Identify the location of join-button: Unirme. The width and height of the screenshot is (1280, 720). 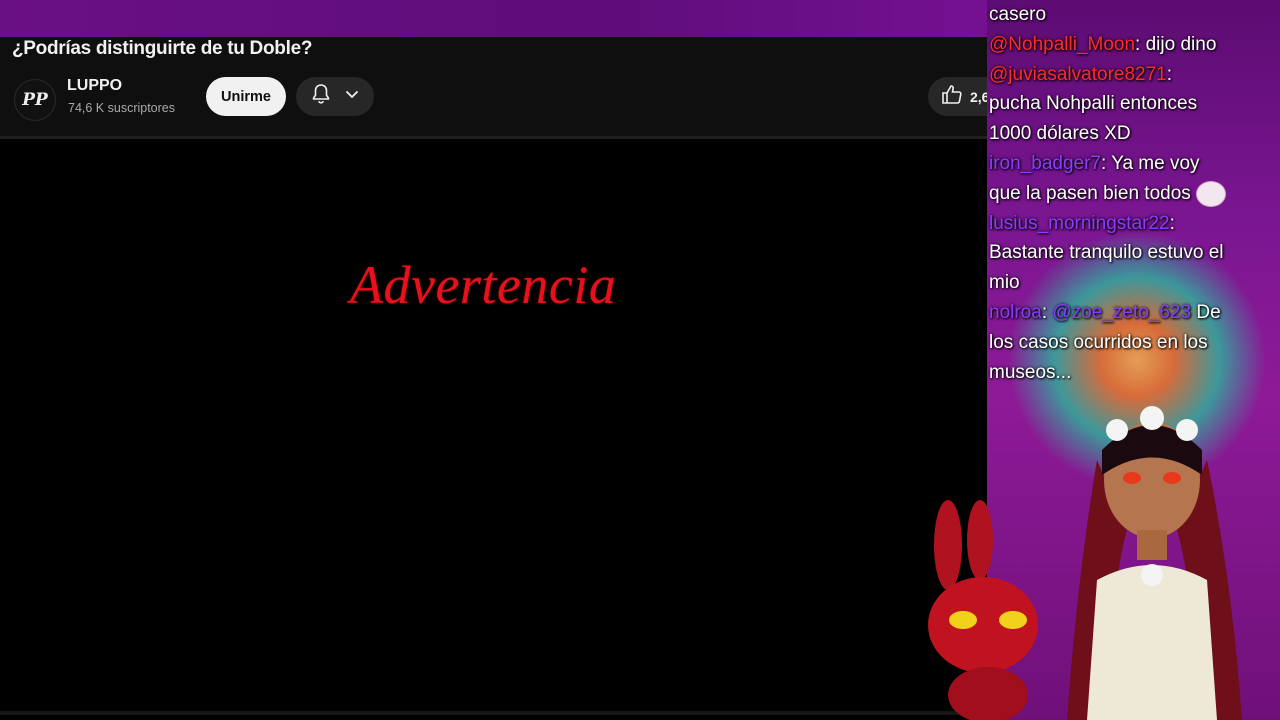
(246, 96).